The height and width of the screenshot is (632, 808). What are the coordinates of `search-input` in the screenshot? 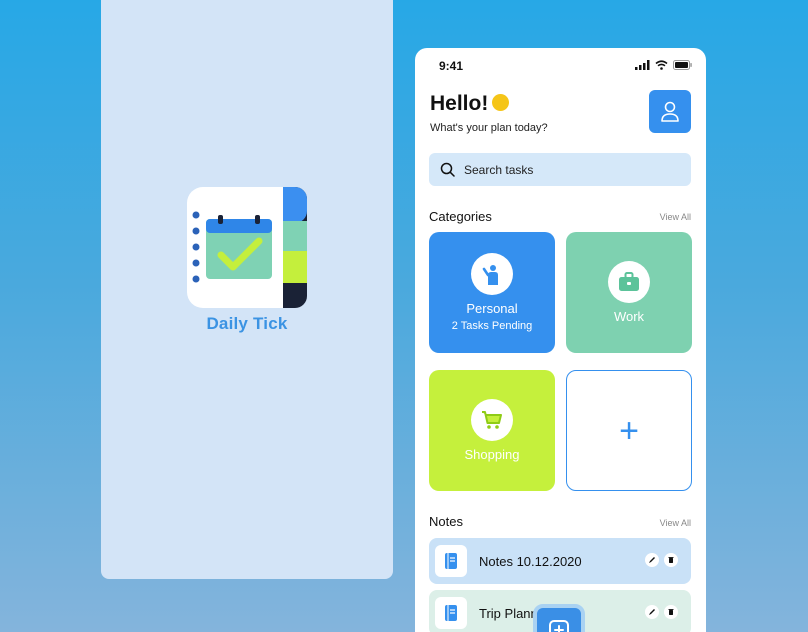 It's located at (564, 169).